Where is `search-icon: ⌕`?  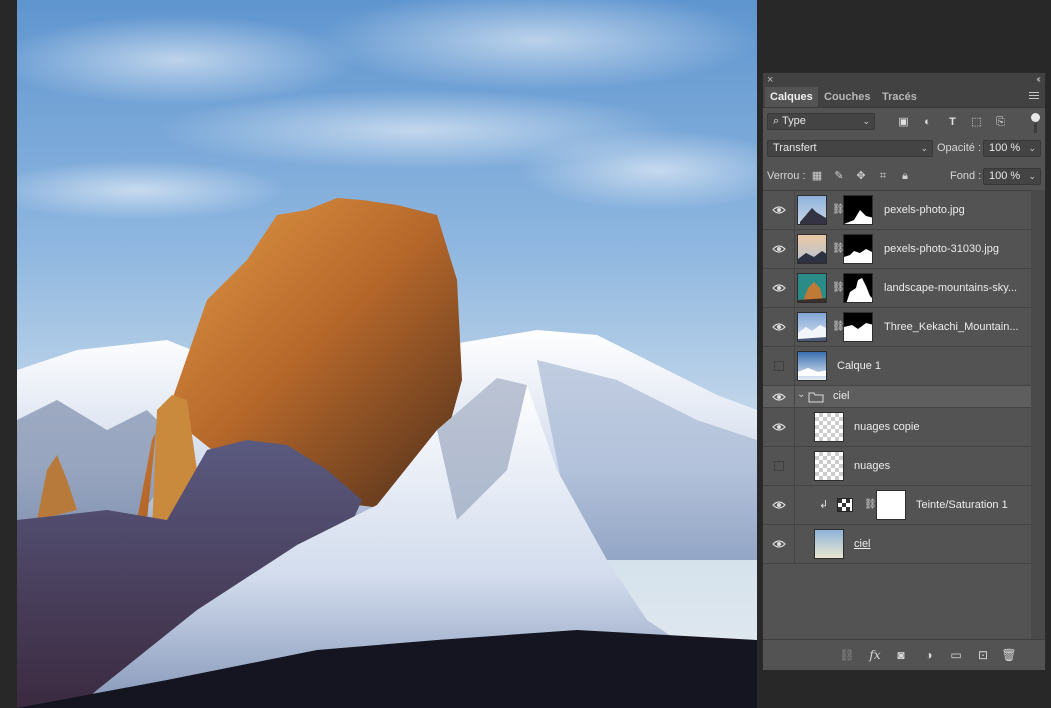
search-icon: ⌕ is located at coordinates (778, 121).